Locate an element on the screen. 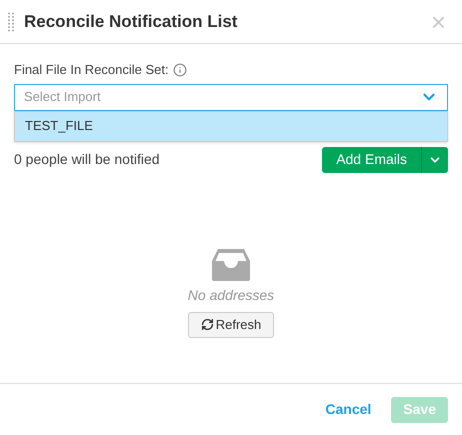  close-button: × is located at coordinates (438, 21).